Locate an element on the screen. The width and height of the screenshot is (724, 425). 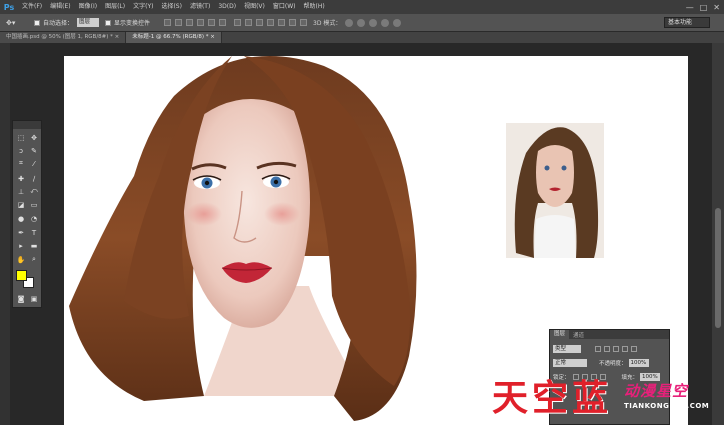
auto-select-dropdown: 图层 is located at coordinates (88, 22).